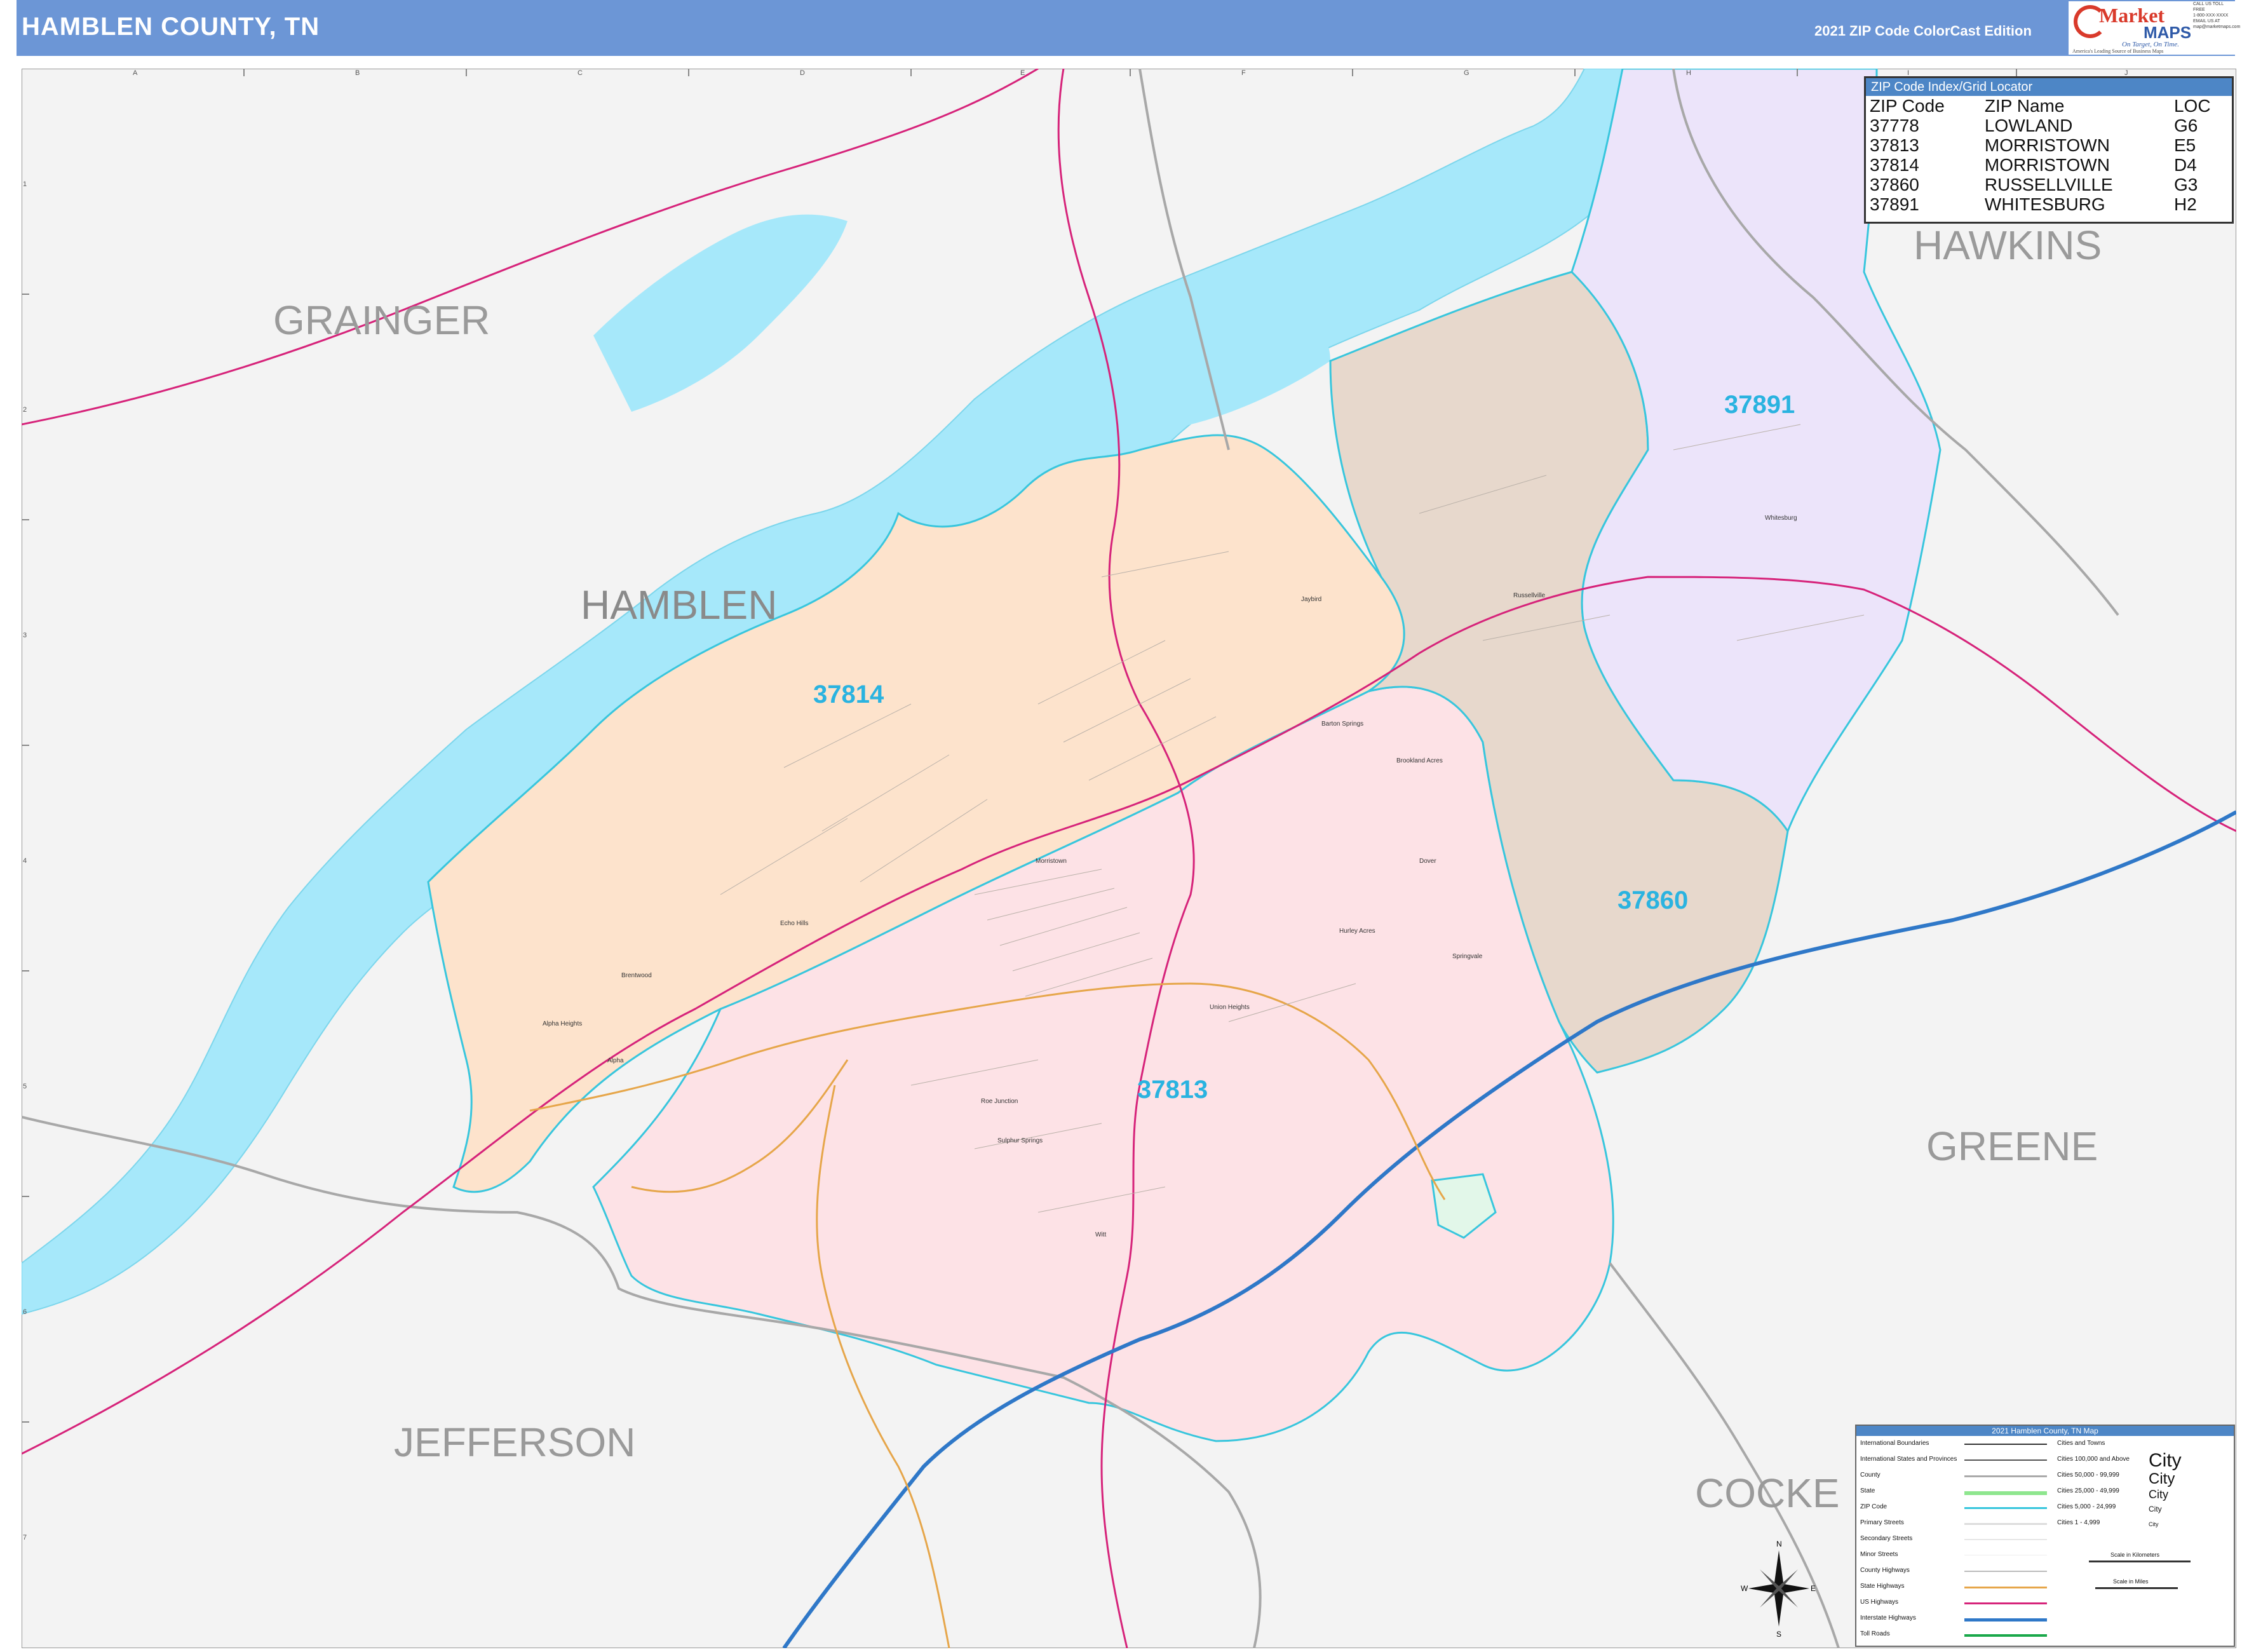  What do you see at coordinates (25, 1312) in the screenshot?
I see `grid-row-6: 6` at bounding box center [25, 1312].